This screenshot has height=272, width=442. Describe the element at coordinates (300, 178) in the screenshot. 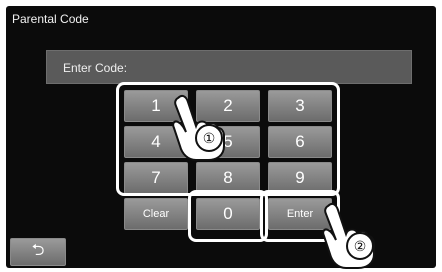

I see `key-9: 9` at that location.